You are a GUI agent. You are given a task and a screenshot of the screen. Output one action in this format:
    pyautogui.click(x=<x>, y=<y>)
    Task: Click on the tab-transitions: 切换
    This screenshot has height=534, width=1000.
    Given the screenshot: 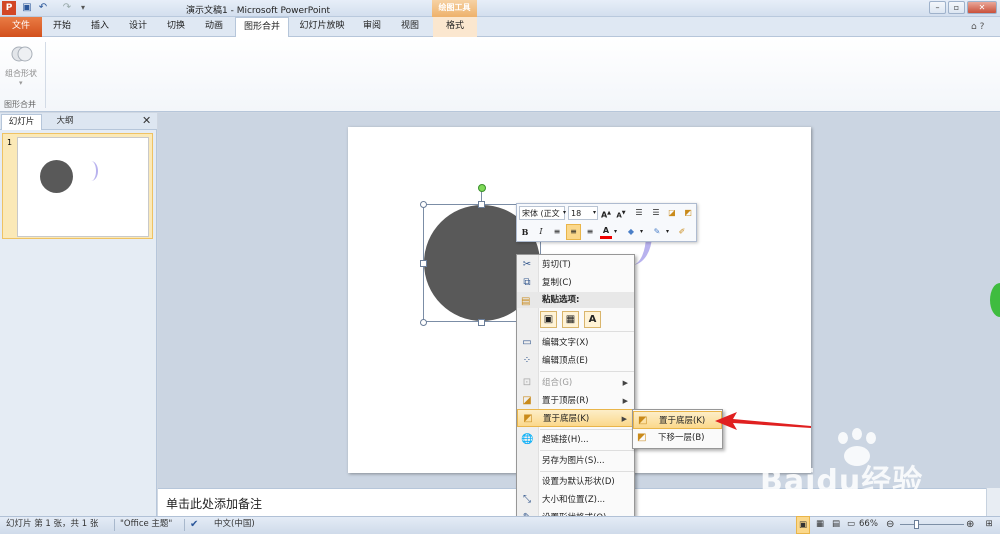 What is the action you would take?
    pyautogui.click(x=176, y=27)
    